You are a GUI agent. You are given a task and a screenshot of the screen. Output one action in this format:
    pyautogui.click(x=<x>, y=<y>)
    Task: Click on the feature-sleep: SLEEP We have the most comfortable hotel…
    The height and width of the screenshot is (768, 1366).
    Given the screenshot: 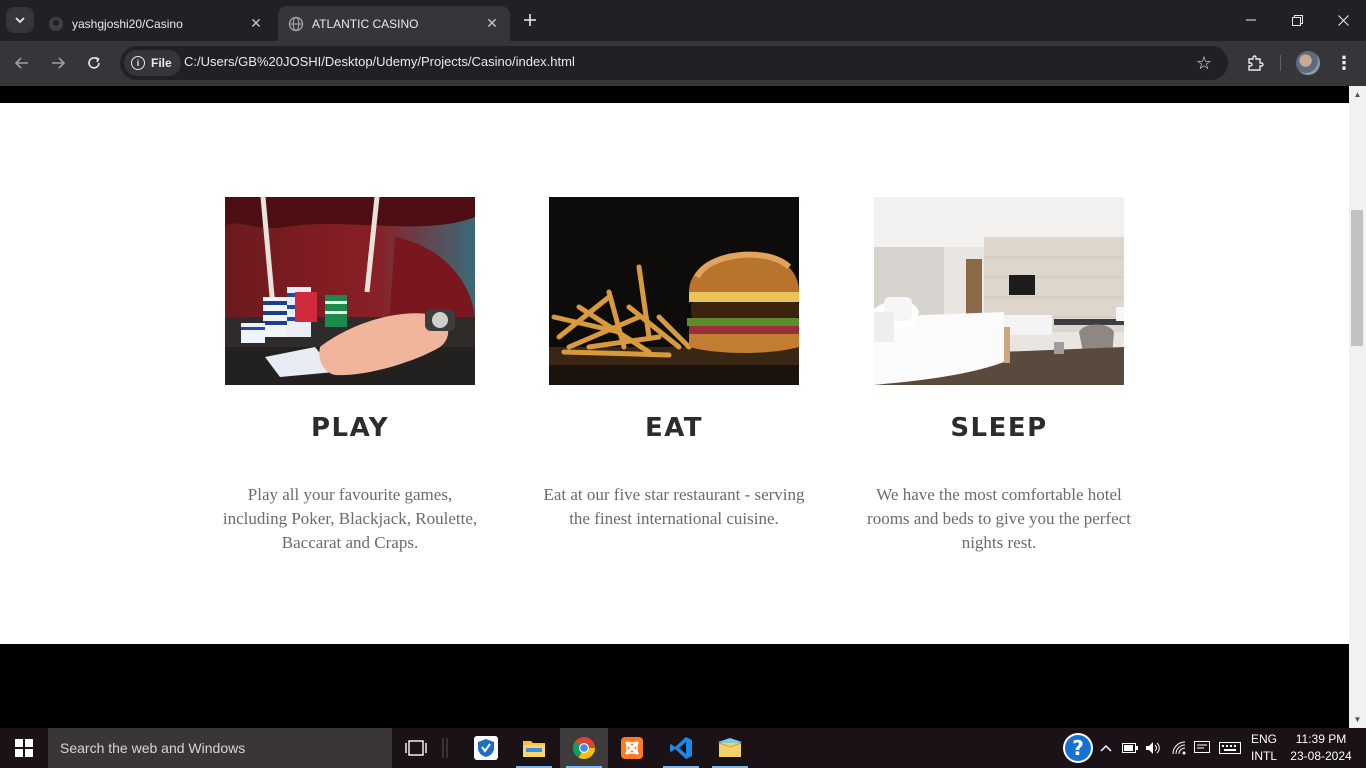 What is the action you would take?
    pyautogui.click(x=999, y=376)
    